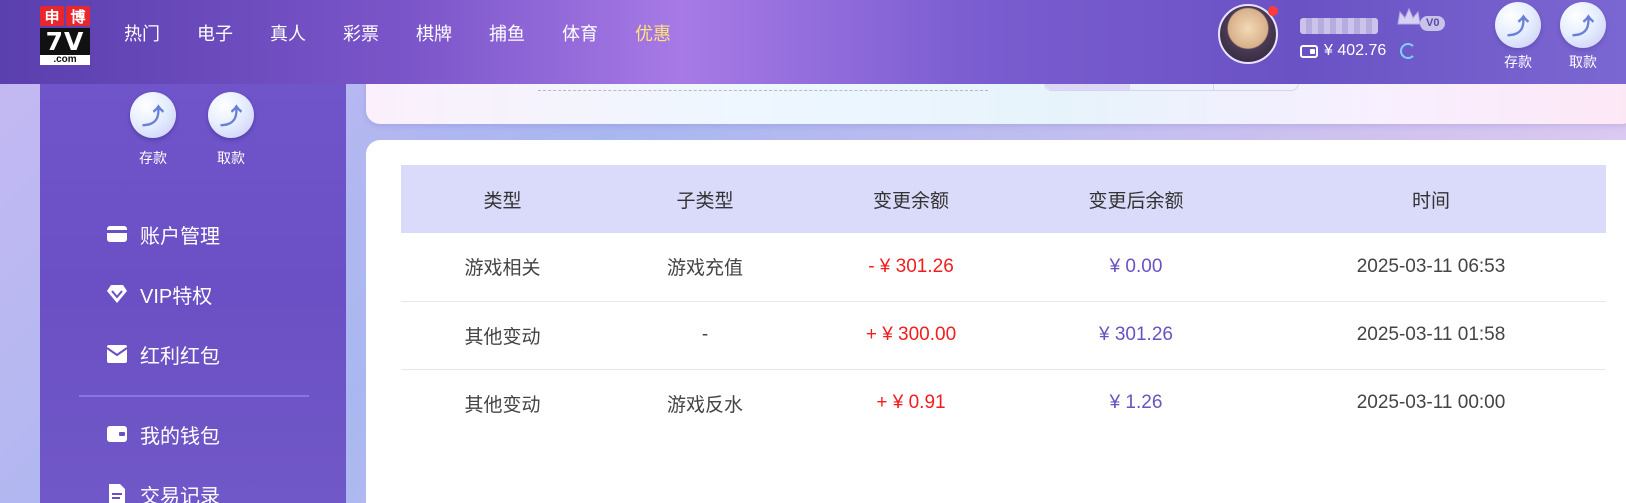 This screenshot has height=503, width=1626. Describe the element at coordinates (180, 236) in the screenshot. I see `sidebar-item-label: 账户管理` at that location.